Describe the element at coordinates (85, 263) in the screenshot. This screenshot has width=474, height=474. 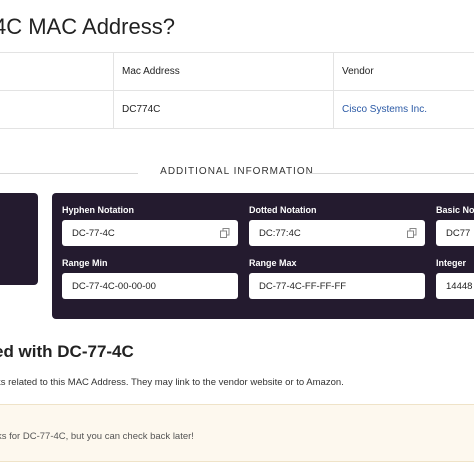
I see `range-min-label: Range Min` at that location.